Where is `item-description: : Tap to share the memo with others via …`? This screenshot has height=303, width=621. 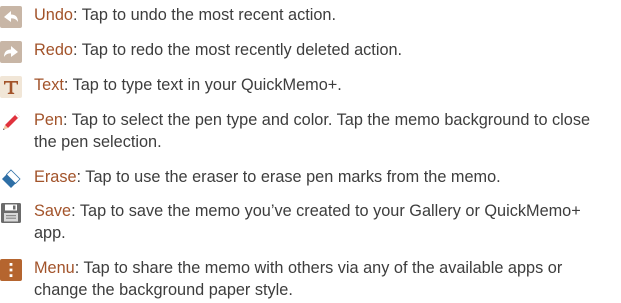 item-description: : Tap to share the memo with others via … is located at coordinates (298, 279).